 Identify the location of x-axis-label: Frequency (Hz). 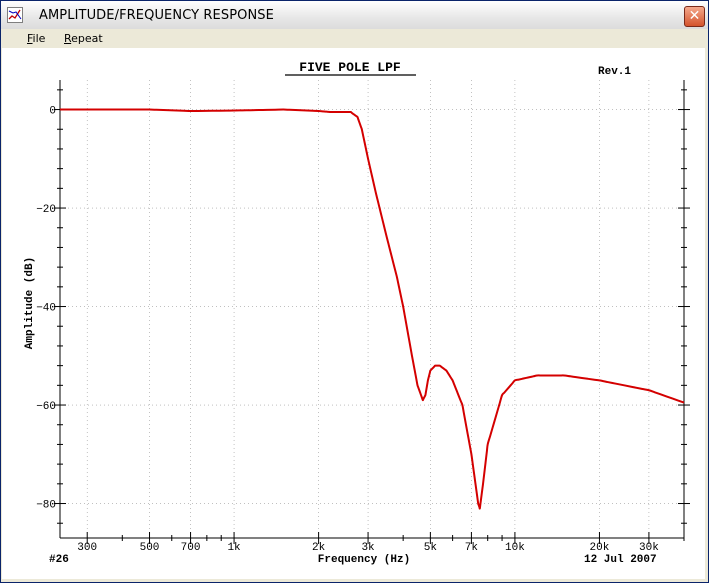
(364, 560).